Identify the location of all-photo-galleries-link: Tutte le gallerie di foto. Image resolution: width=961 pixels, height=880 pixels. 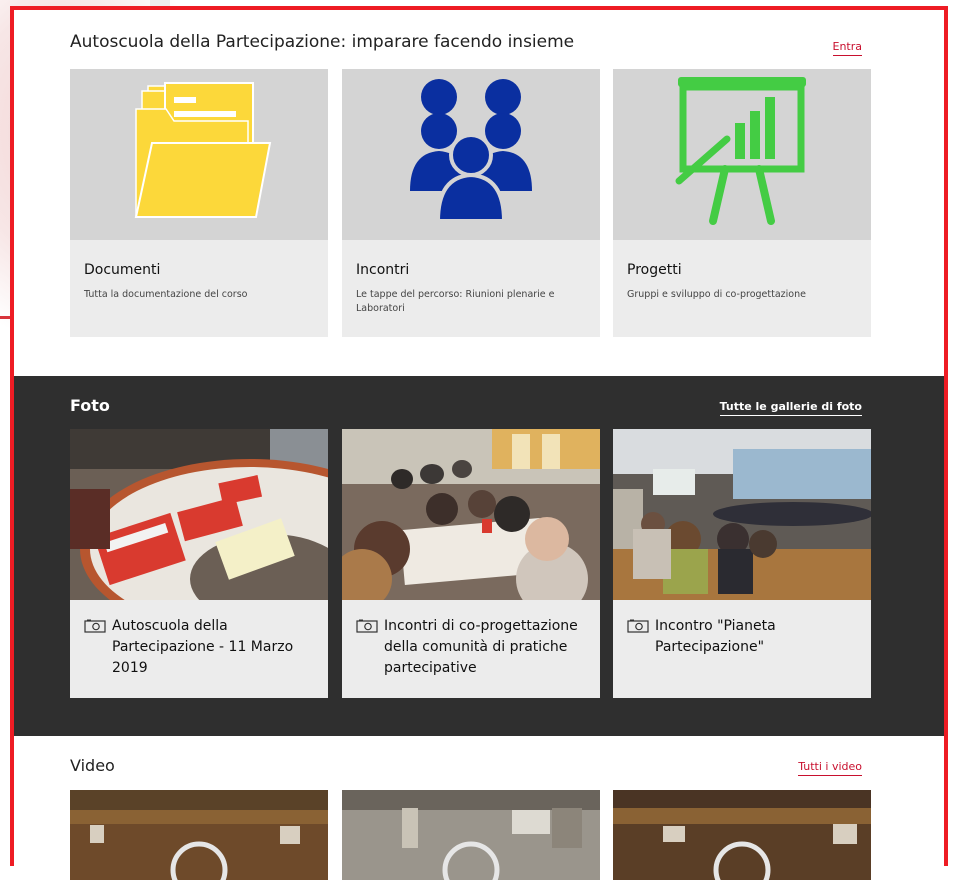
(790, 408).